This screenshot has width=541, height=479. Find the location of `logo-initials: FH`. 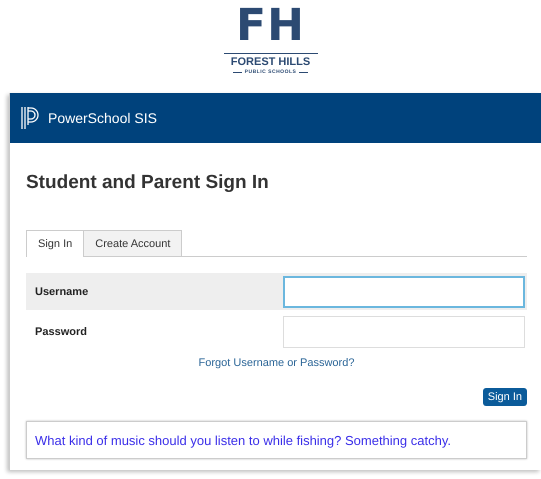

logo-initials: FH is located at coordinates (270, 26).